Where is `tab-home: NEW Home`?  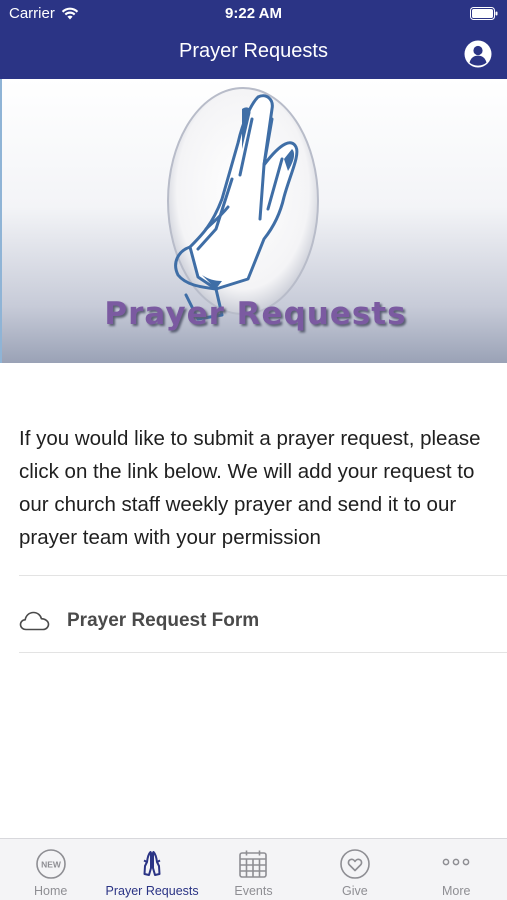
tab-home: NEW Home is located at coordinates (50, 869).